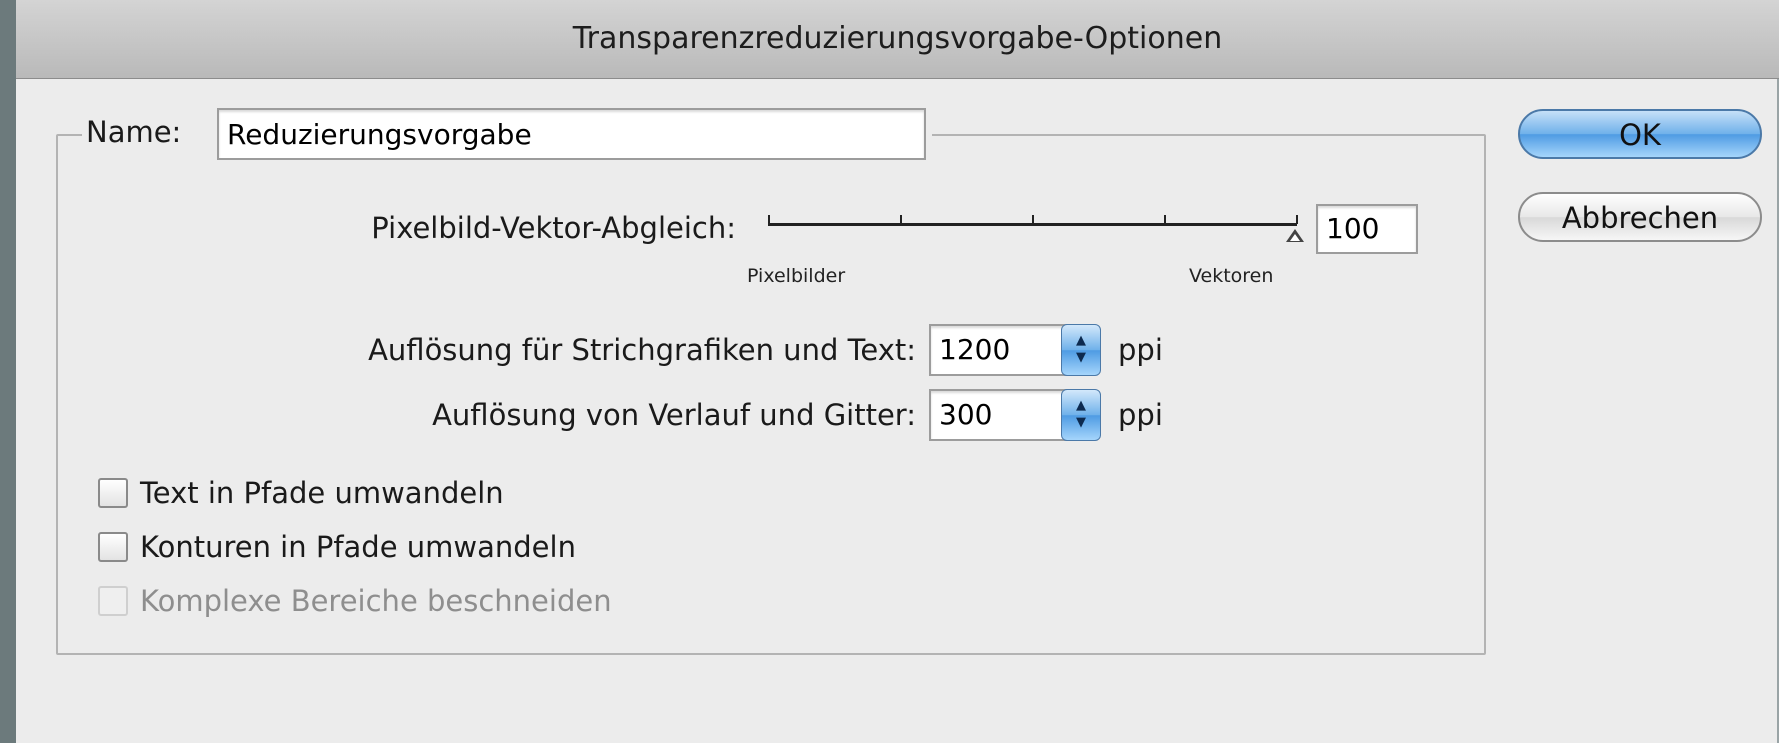 This screenshot has height=743, width=1779. What do you see at coordinates (113, 493) in the screenshot?
I see `text-to-paths-checkbox` at bounding box center [113, 493].